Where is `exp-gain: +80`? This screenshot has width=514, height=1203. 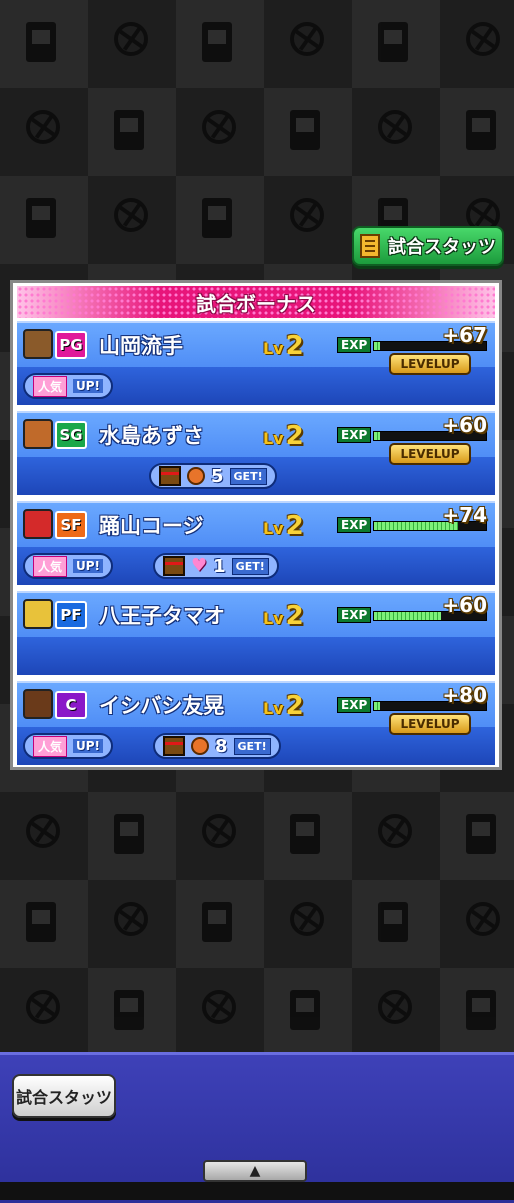
exp-gain: +80 is located at coordinates (464, 695).